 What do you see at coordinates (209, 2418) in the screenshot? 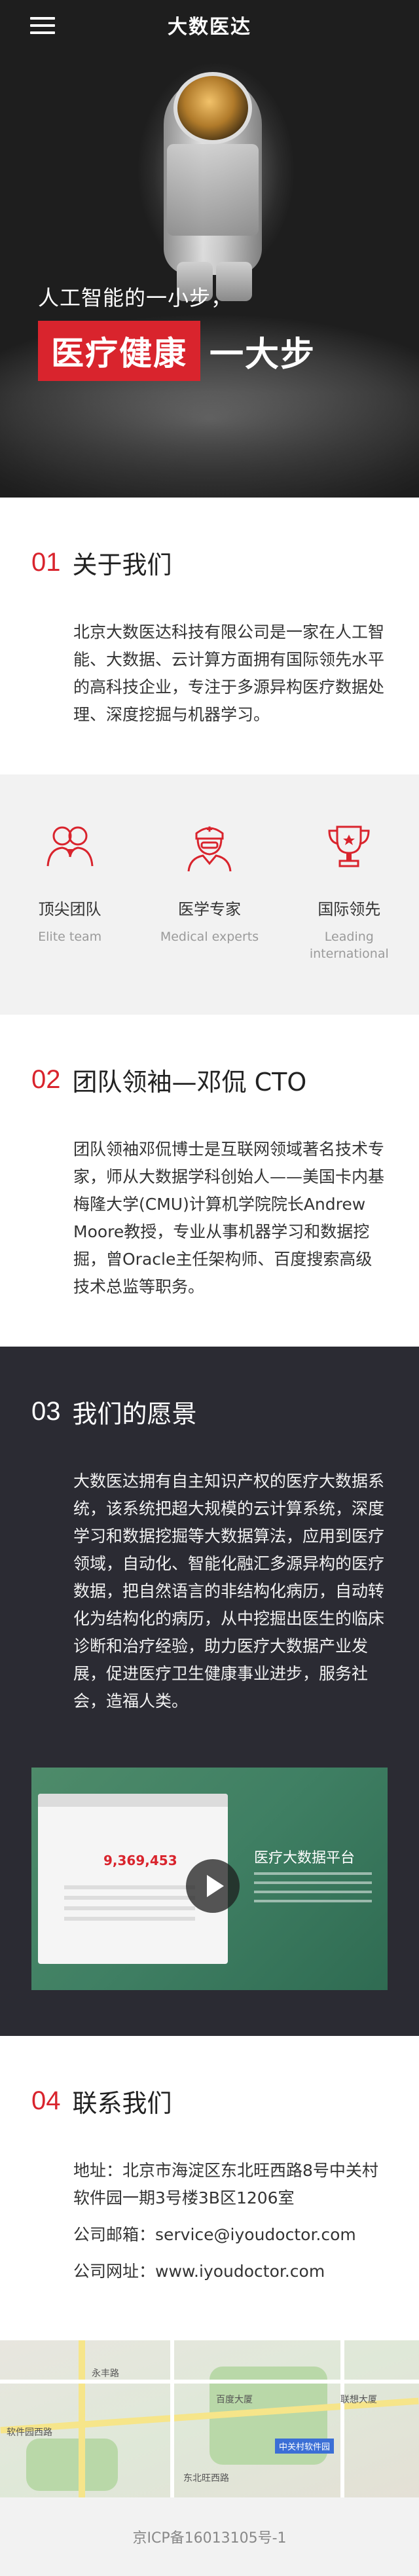
I see `location-map: 永丰路 中关村软件园 百度大厦 联想大厦 软件园西路 东北旺西路` at bounding box center [209, 2418].